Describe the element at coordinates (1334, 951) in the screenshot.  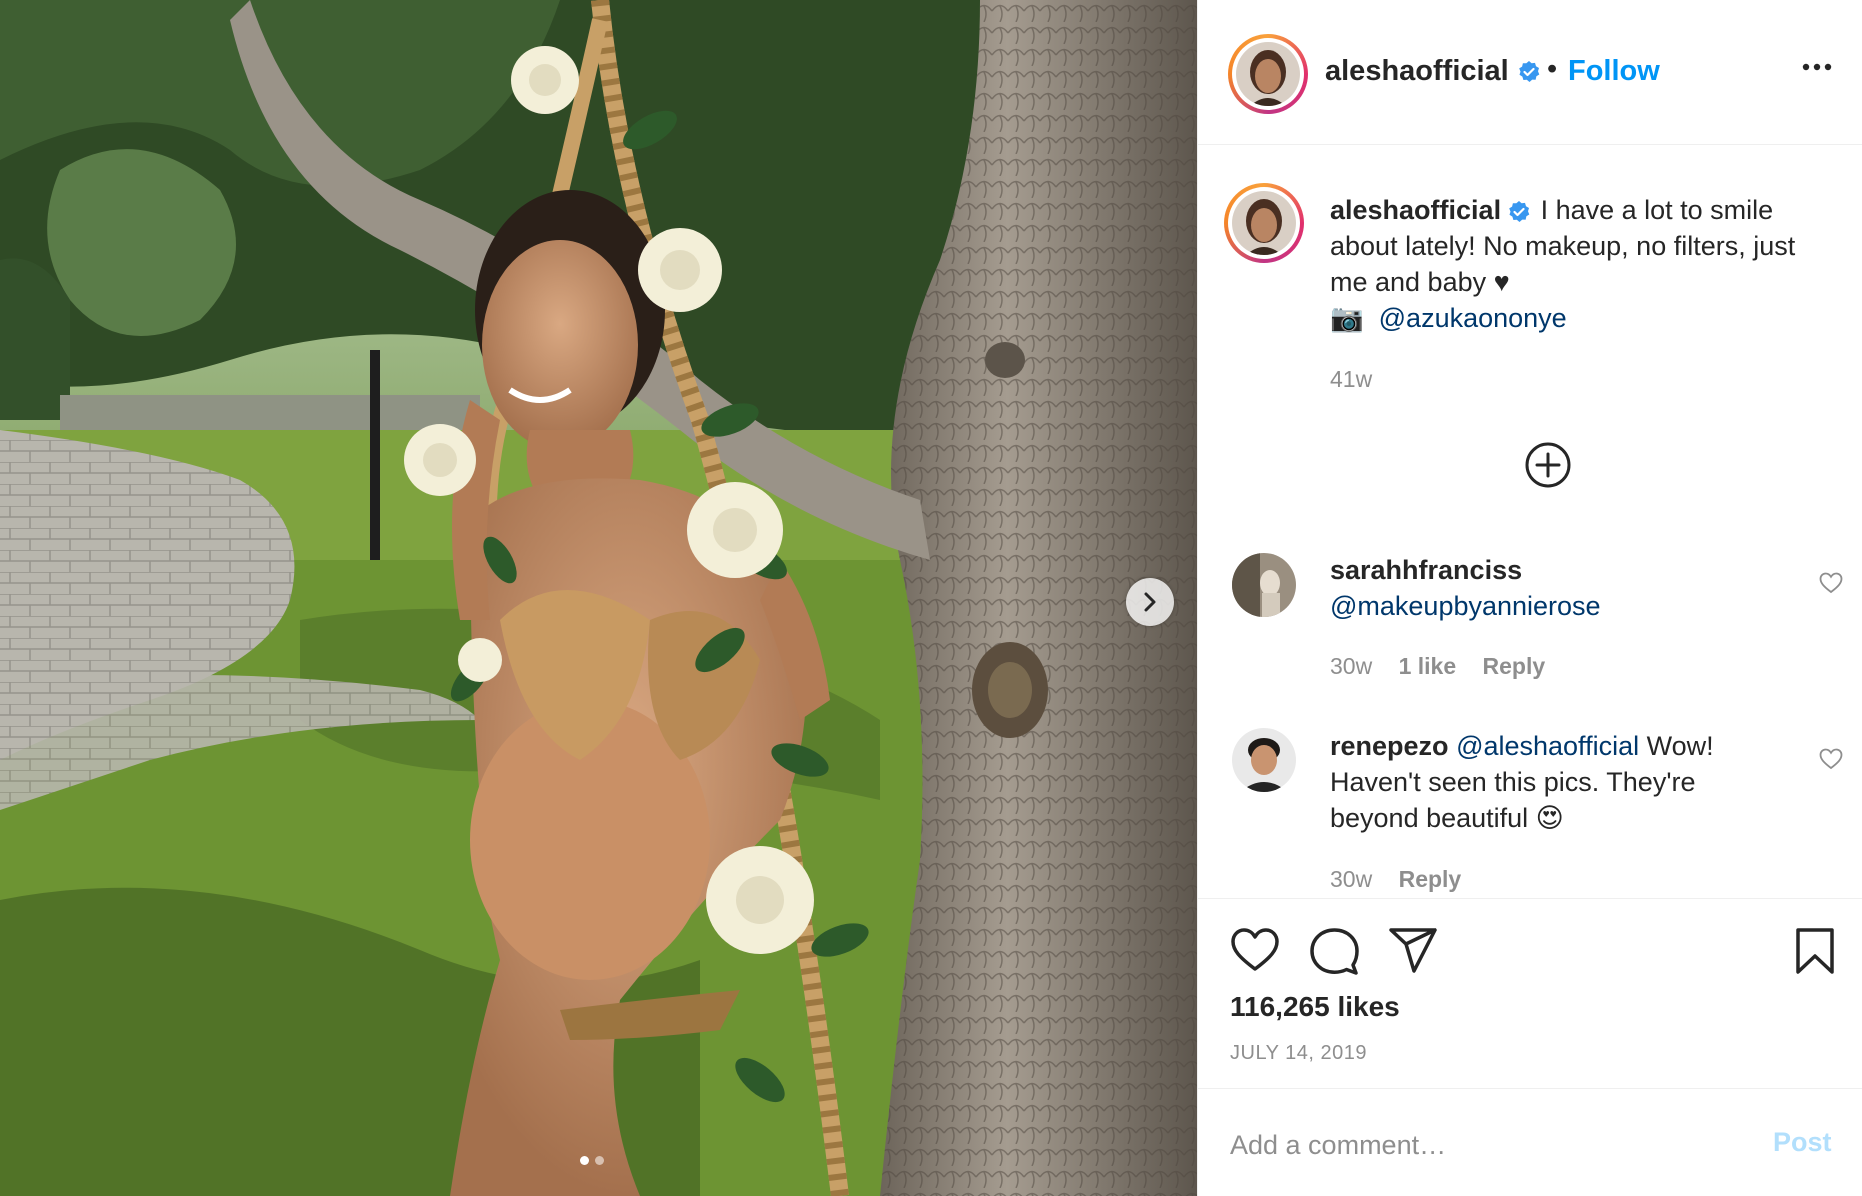
I see `comment-bubble-icon` at that location.